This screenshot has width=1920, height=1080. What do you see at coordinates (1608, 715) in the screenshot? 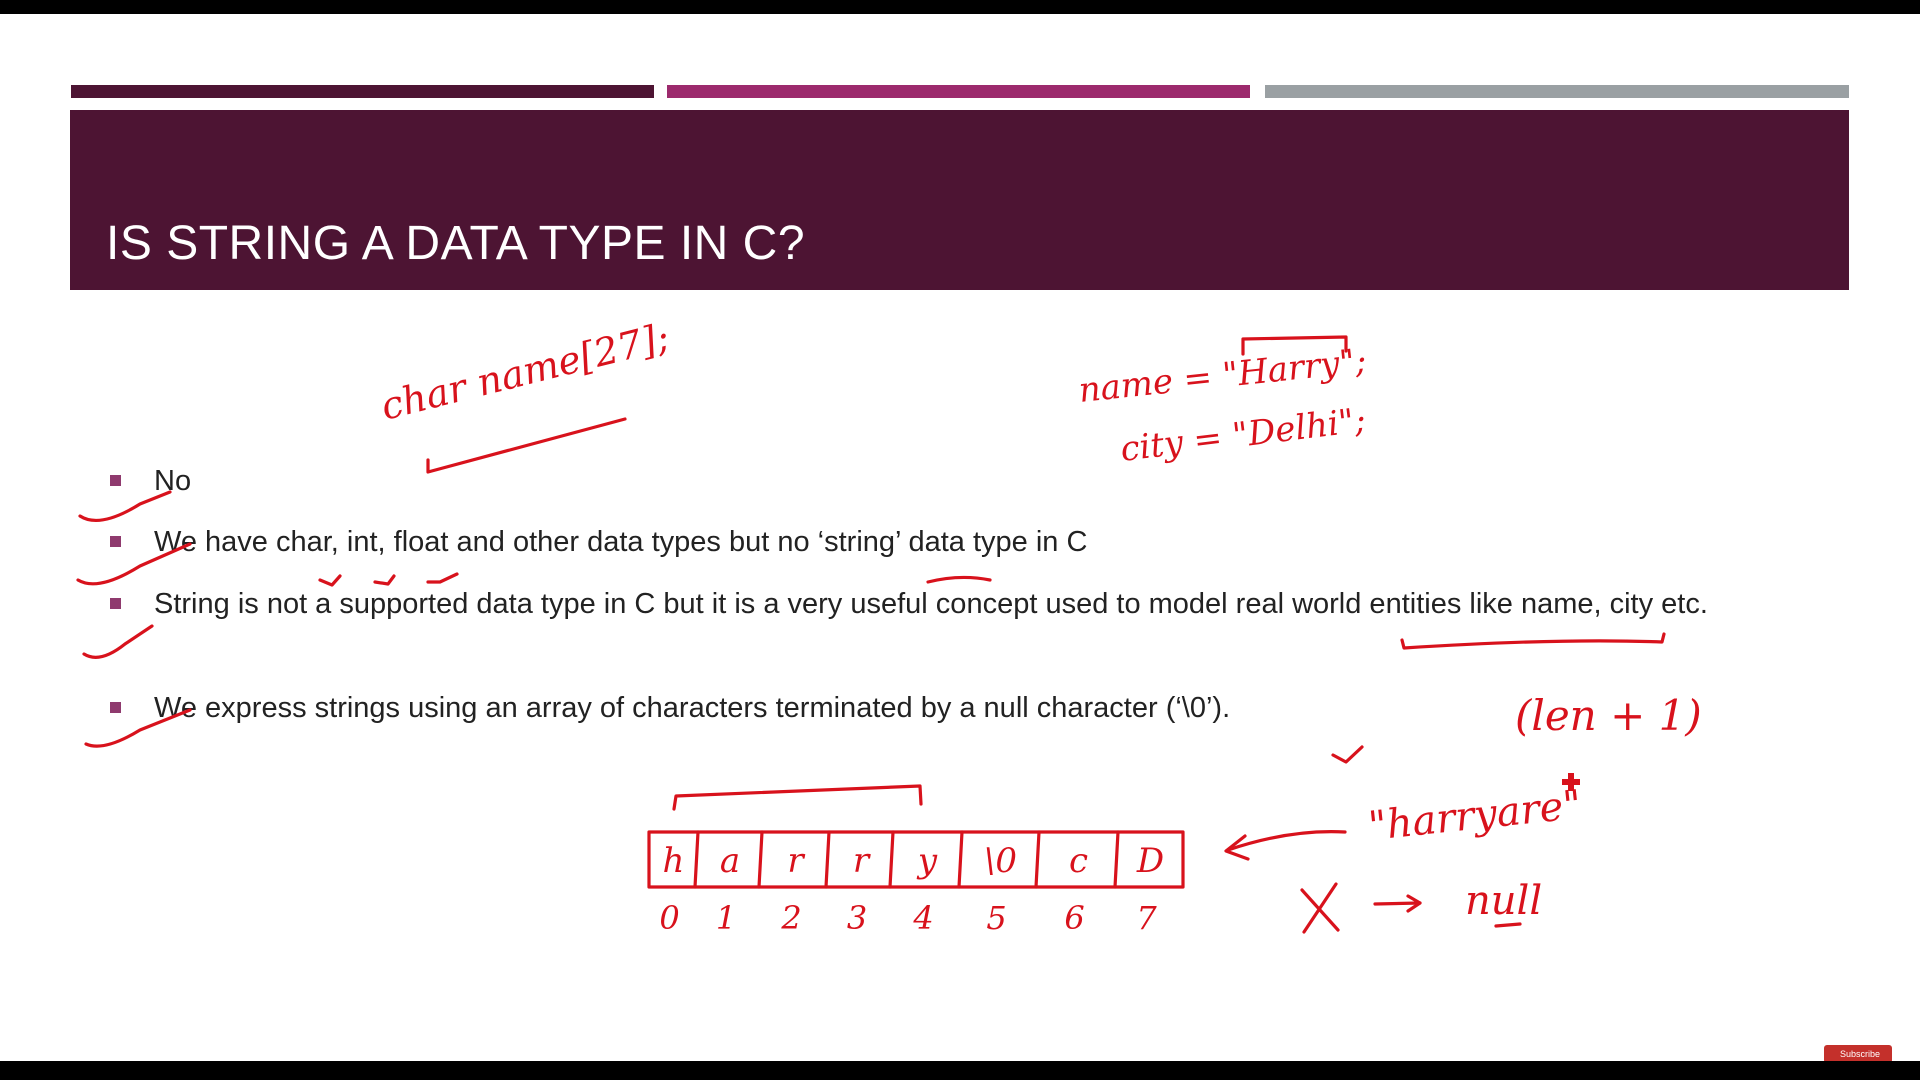
I see `len-plus-one-note: (len + 1)` at bounding box center [1608, 715].